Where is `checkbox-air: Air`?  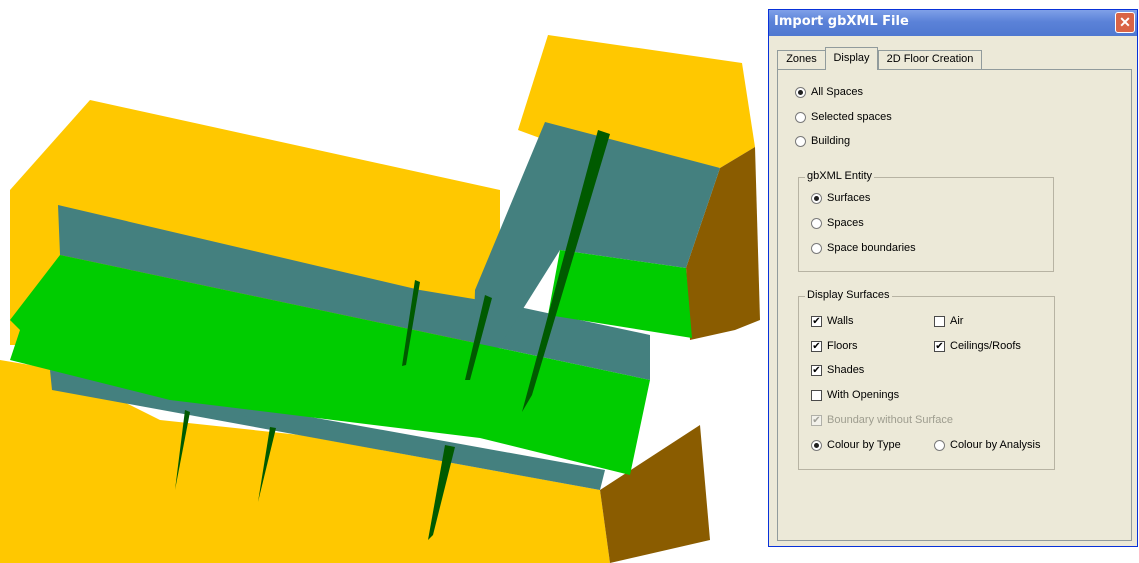
checkbox-air: Air is located at coordinates (948, 321).